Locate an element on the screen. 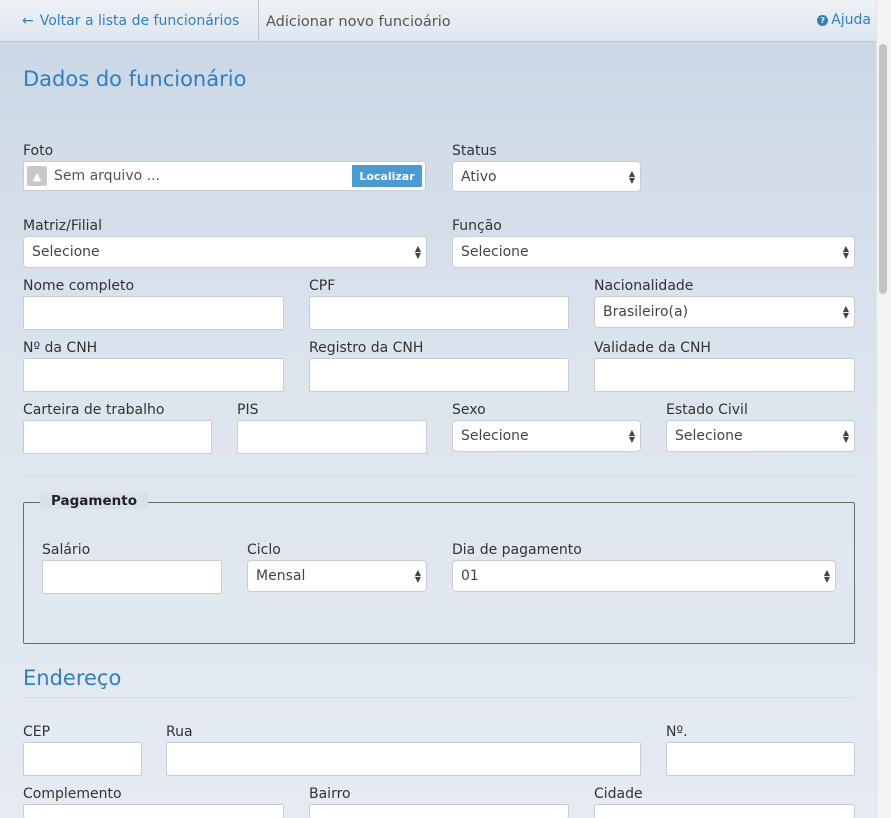 This screenshot has width=891, height=818. nationality-label: Nacionalidade is located at coordinates (644, 286).